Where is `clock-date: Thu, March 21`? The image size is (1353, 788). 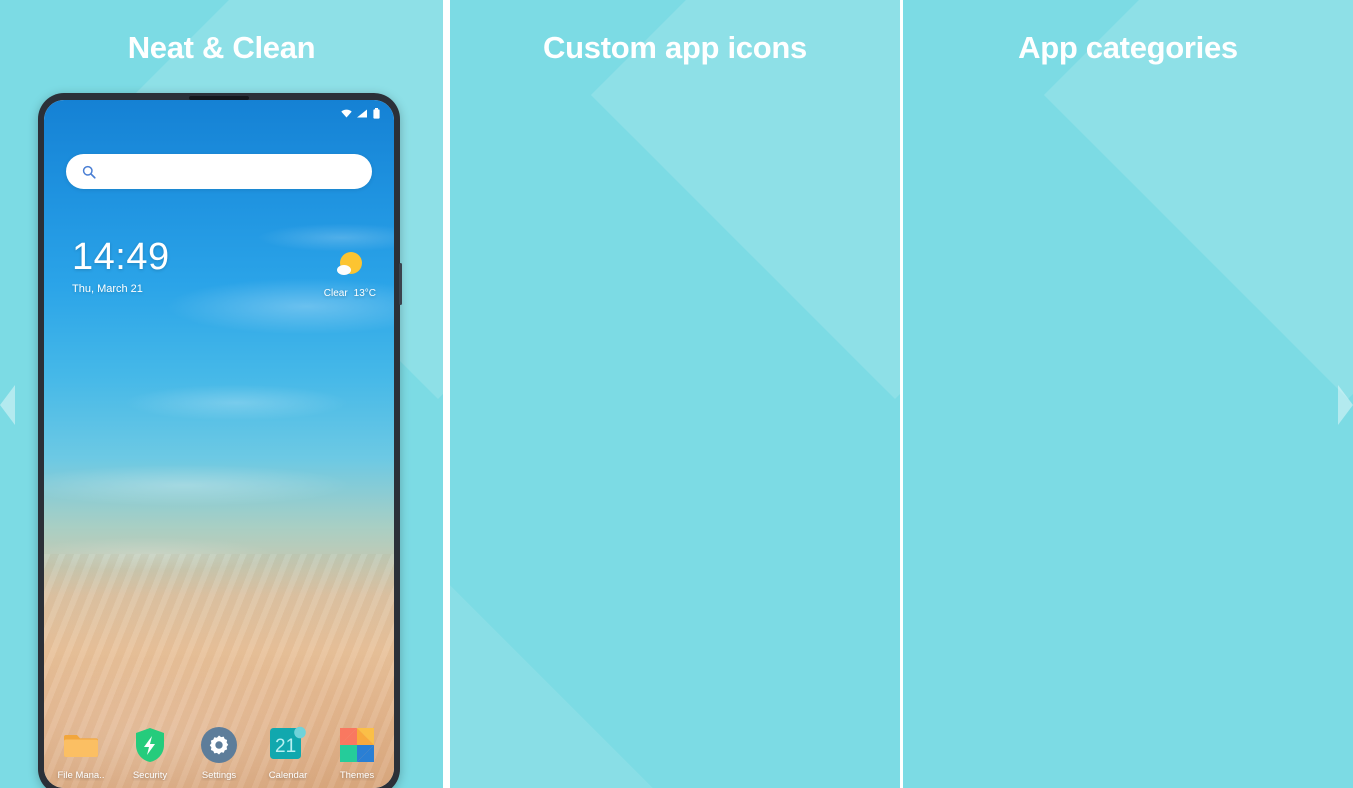 clock-date: Thu, March 21 is located at coordinates (107, 289).